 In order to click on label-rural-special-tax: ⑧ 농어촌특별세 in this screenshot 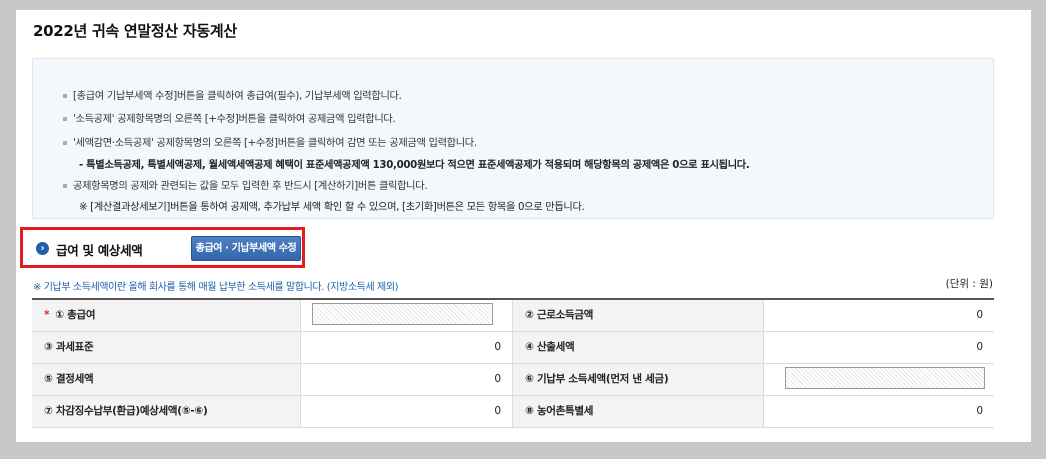, I will do `click(637, 411)`.